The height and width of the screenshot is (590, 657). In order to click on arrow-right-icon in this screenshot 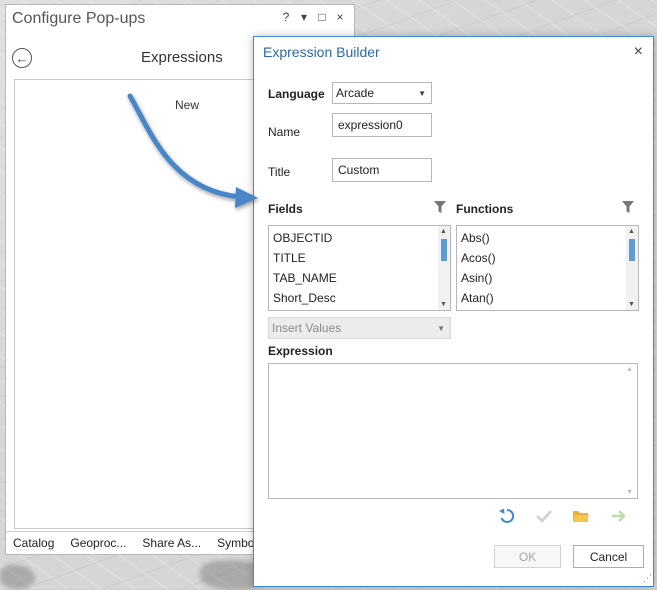, I will do `click(619, 516)`.